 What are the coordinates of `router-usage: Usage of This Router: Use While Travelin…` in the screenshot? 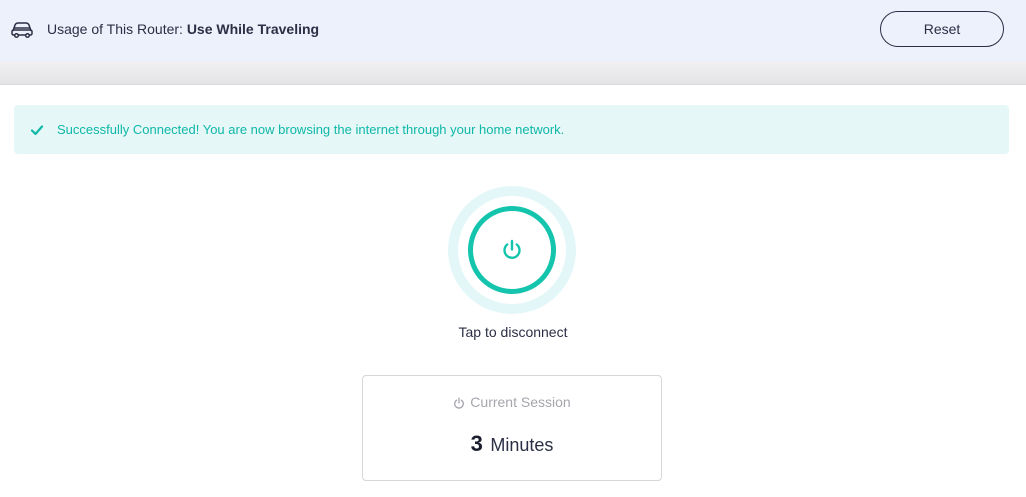 It's located at (183, 29).